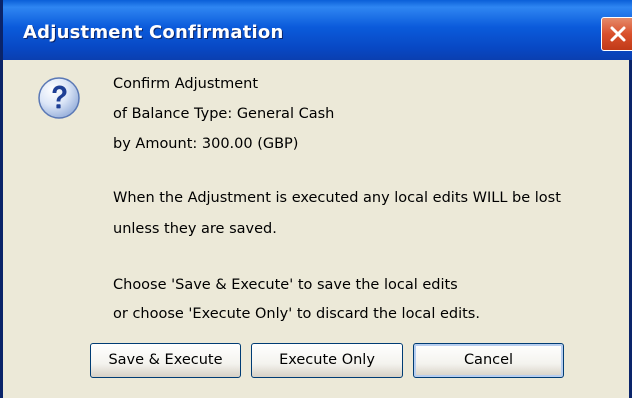  Describe the element at coordinates (327, 360) in the screenshot. I see `execute-only-button: Execute Only` at that location.